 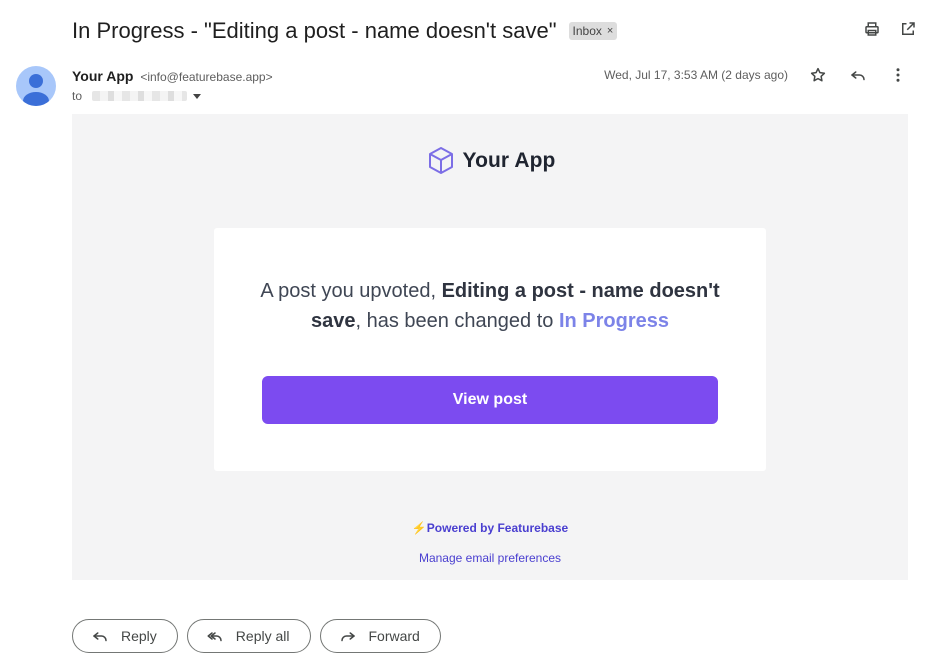 I want to click on reply-label: Reply, so click(x=139, y=636).